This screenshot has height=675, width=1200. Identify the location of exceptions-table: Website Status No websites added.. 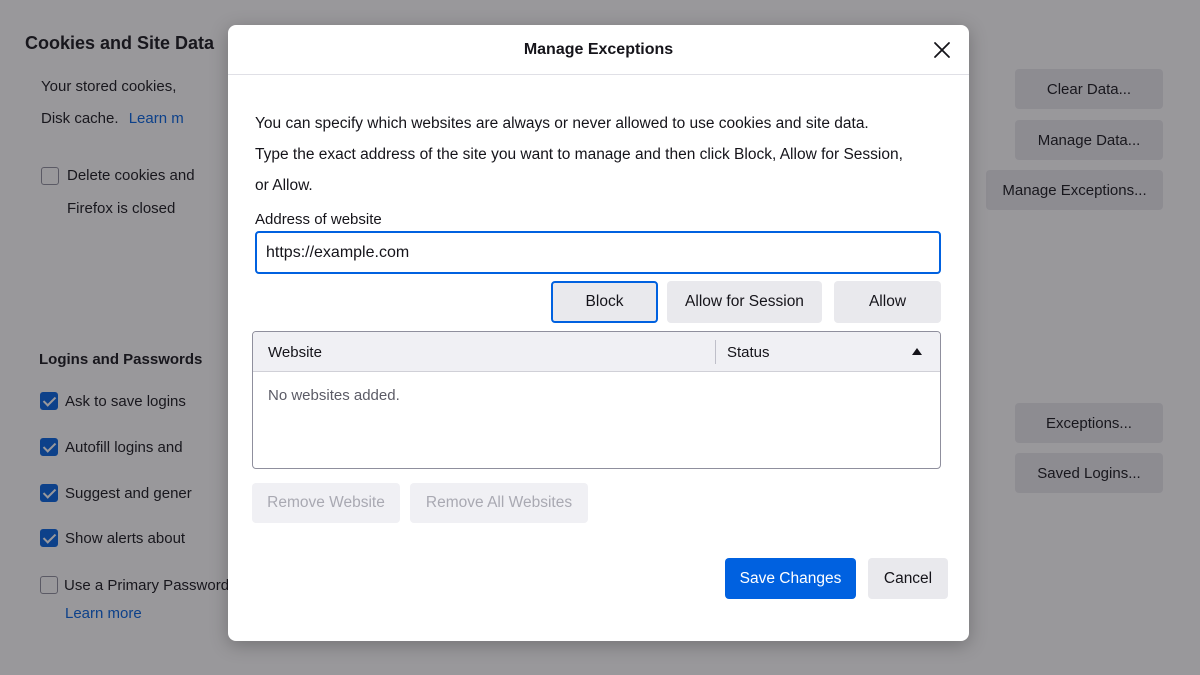
(596, 400).